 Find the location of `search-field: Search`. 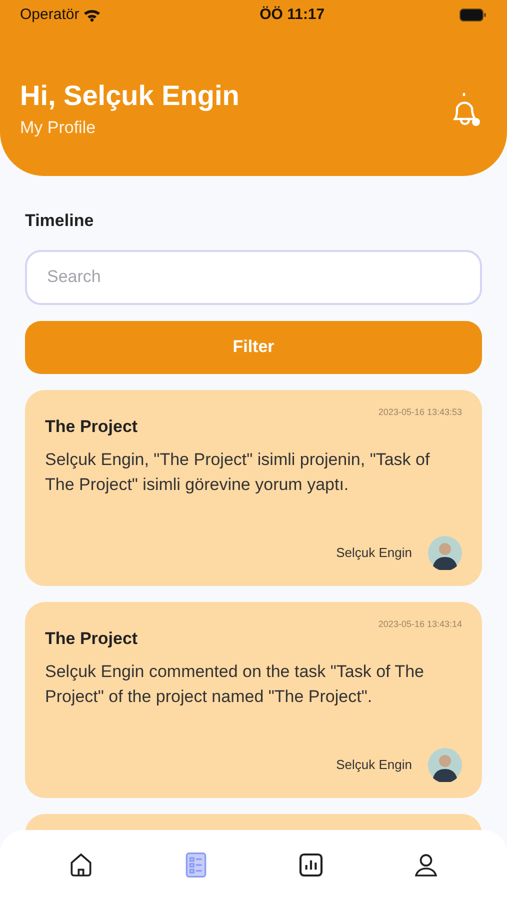

search-field: Search is located at coordinates (253, 277).